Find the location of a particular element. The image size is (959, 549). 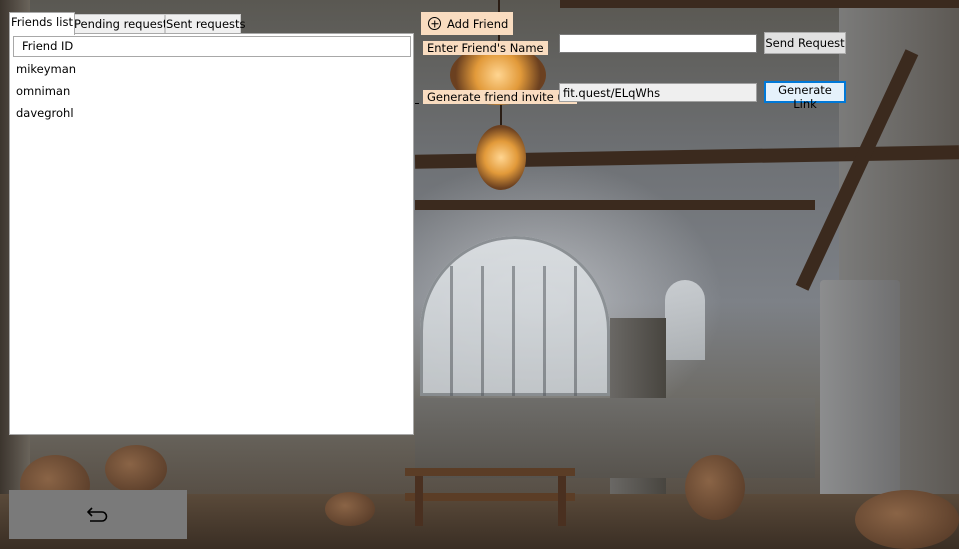

back-button is located at coordinates (98, 514).